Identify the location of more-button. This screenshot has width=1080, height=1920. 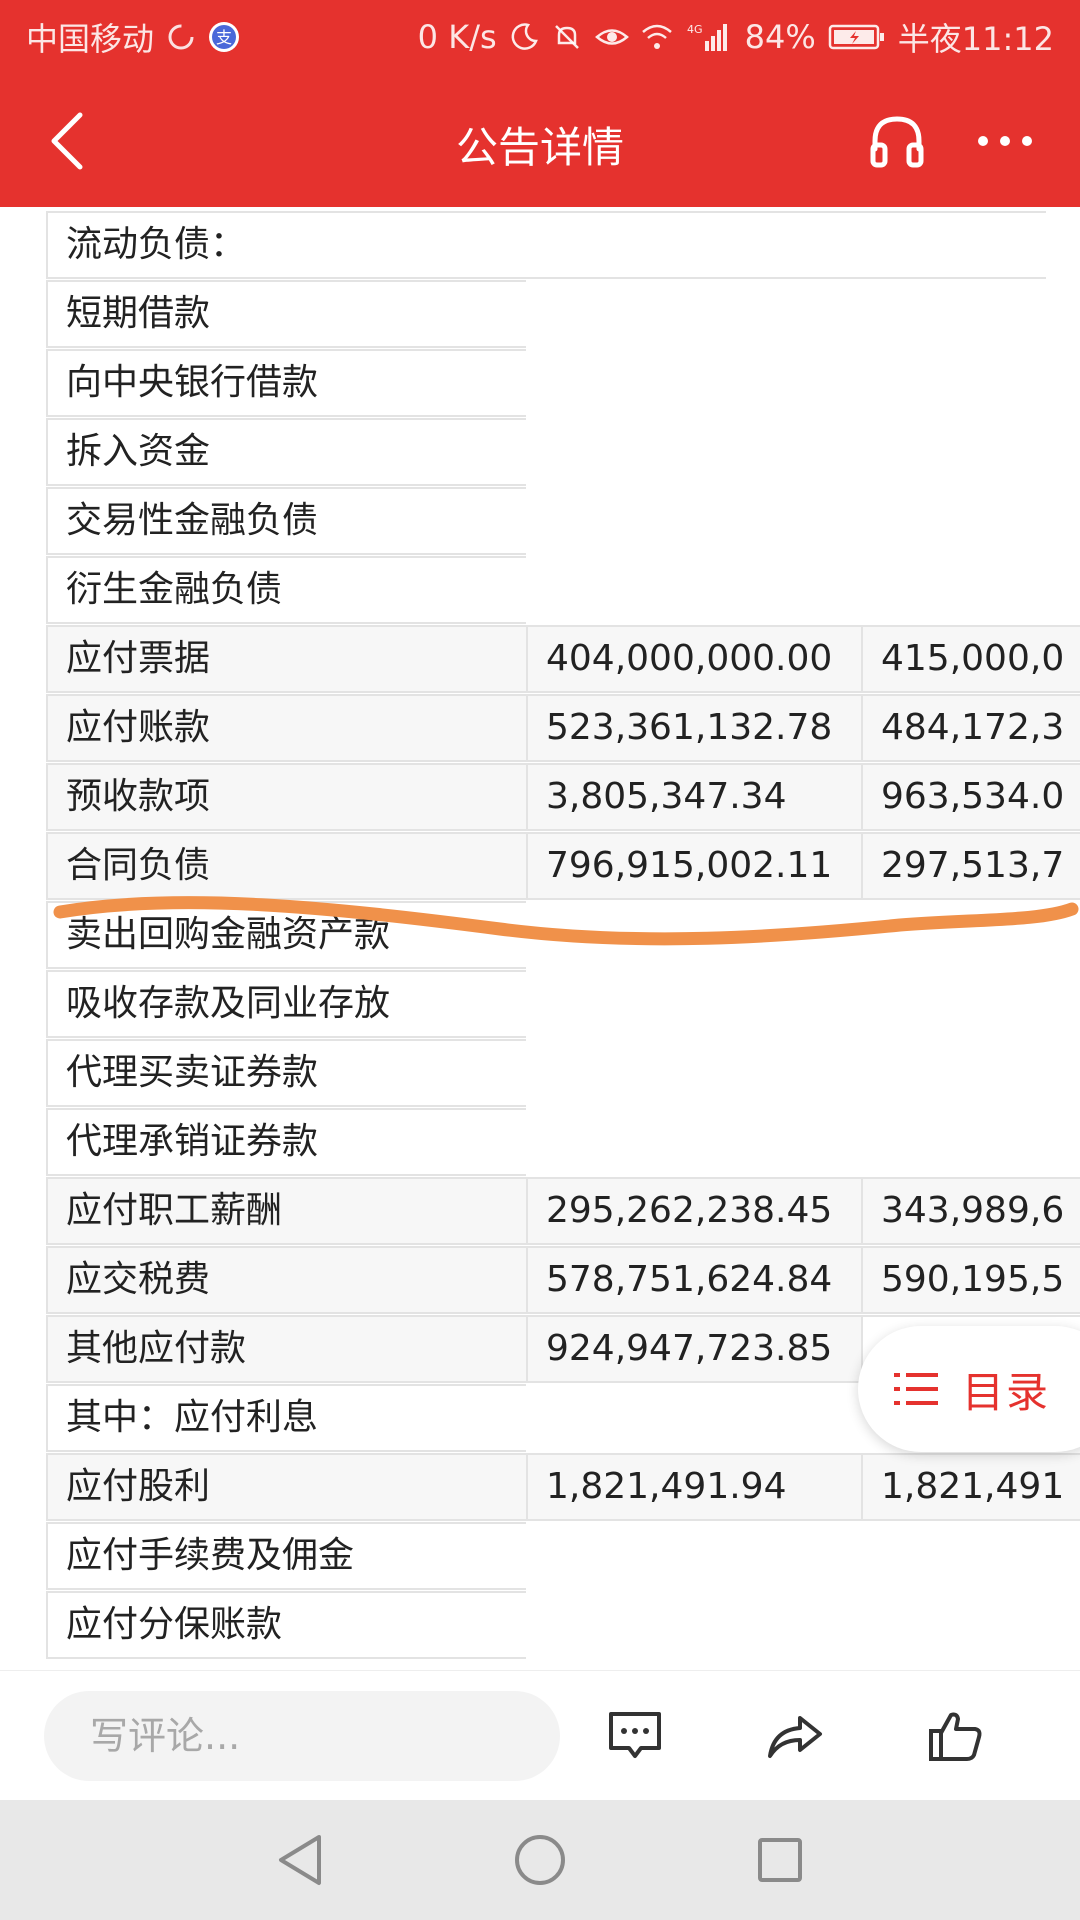
(1005, 141).